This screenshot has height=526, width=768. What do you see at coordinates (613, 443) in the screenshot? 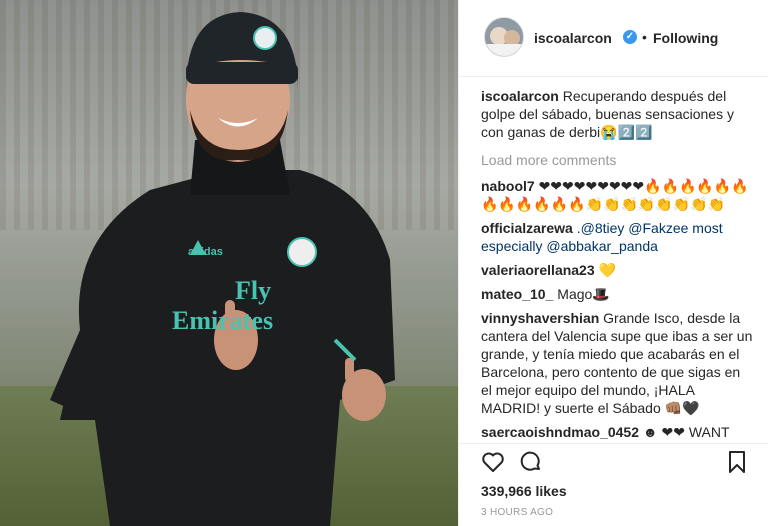
I see `actions-divider` at bounding box center [613, 443].